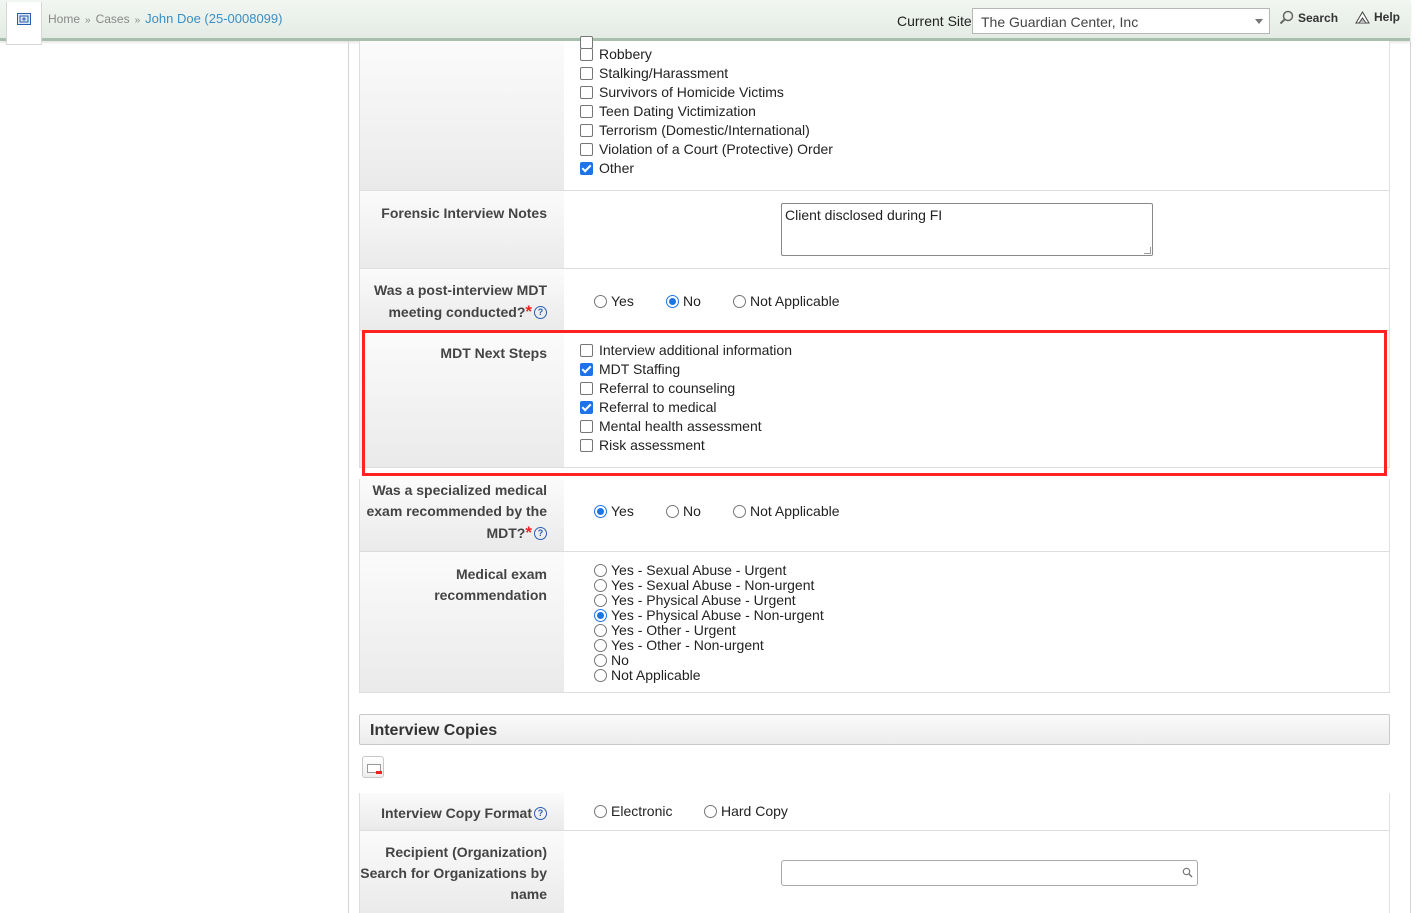 Image resolution: width=1422 pixels, height=913 pixels. What do you see at coordinates (617, 168) in the screenshot?
I see `checkbox-label: Other` at bounding box center [617, 168].